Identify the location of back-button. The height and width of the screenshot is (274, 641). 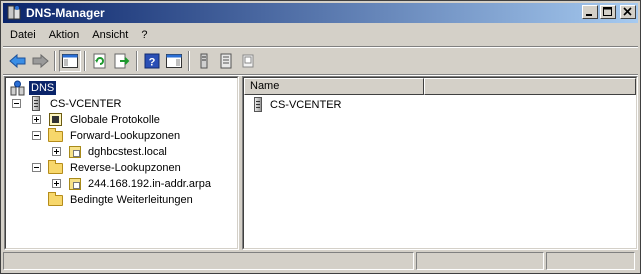
(18, 61).